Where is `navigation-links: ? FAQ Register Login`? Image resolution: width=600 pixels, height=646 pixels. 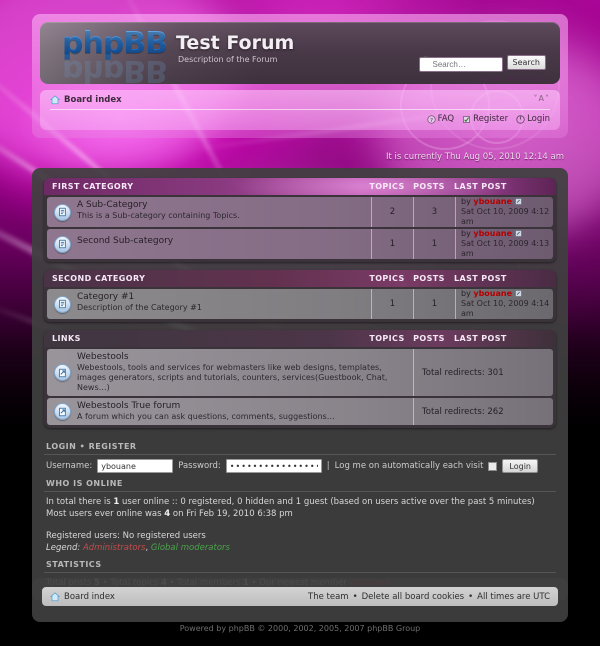
navigation-links: ? FAQ Register Login is located at coordinates (488, 119).